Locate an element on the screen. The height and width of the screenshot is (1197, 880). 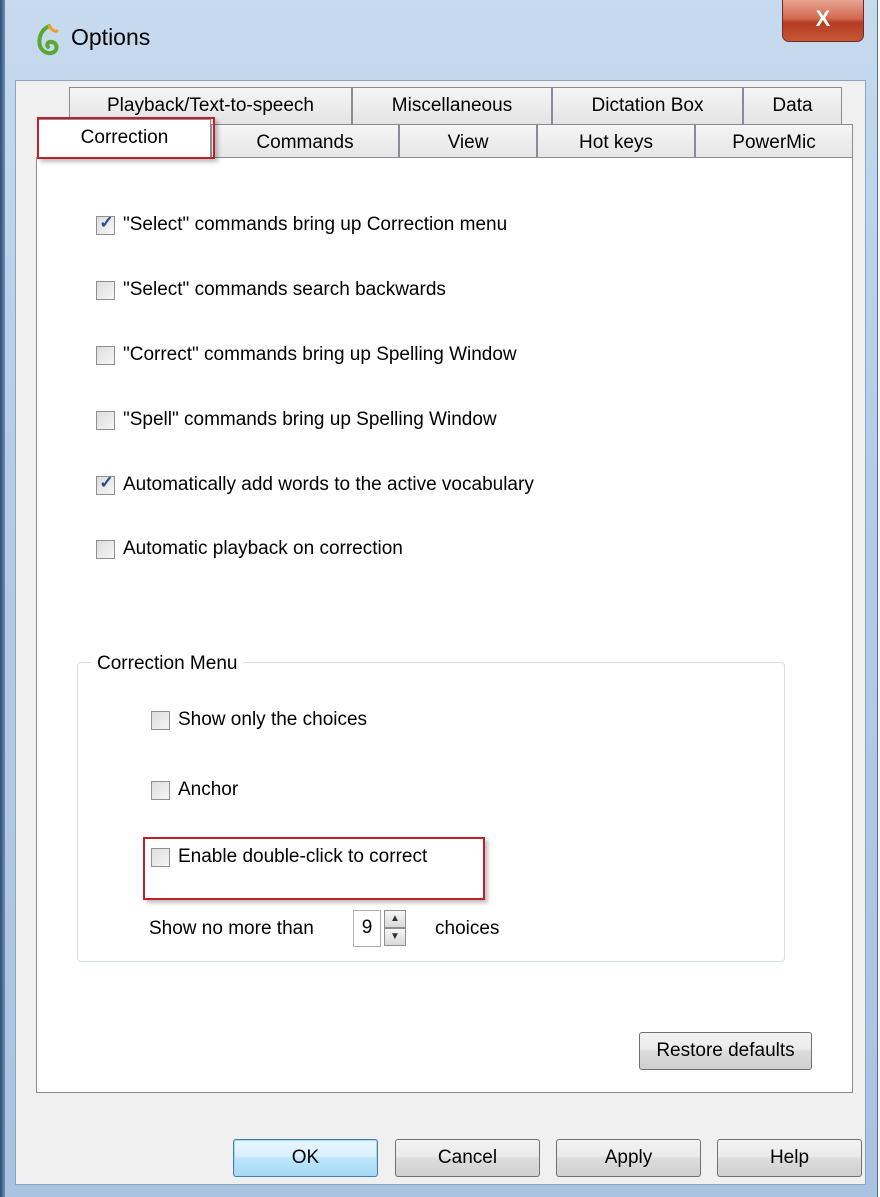
tab-hot-keys: Hot keys is located at coordinates (616, 142).